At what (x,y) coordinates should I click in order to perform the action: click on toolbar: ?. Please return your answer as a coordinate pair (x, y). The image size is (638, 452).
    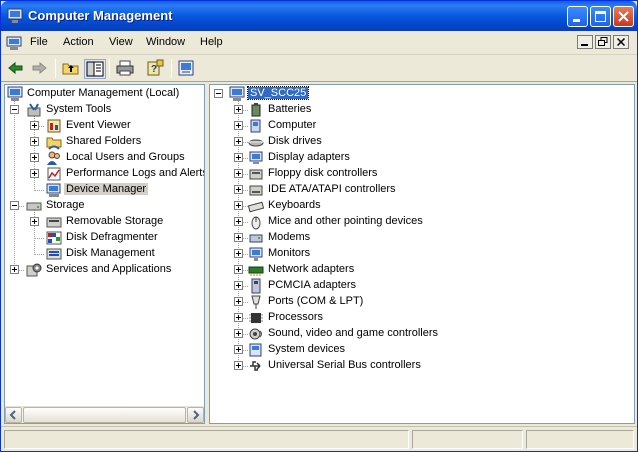
    Looking at the image, I should click on (319, 68).